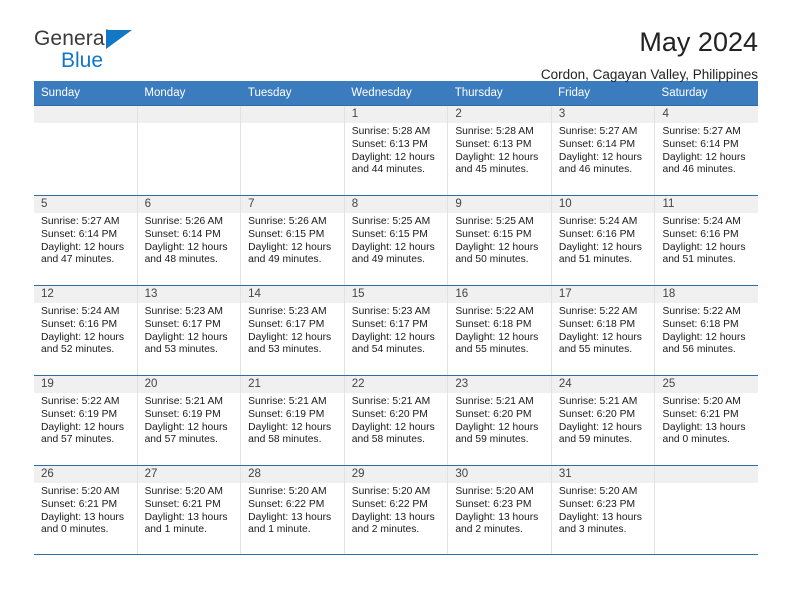 The height and width of the screenshot is (612, 792). I want to click on sunset-text: Sunset: 6:22 PM, so click(286, 504).